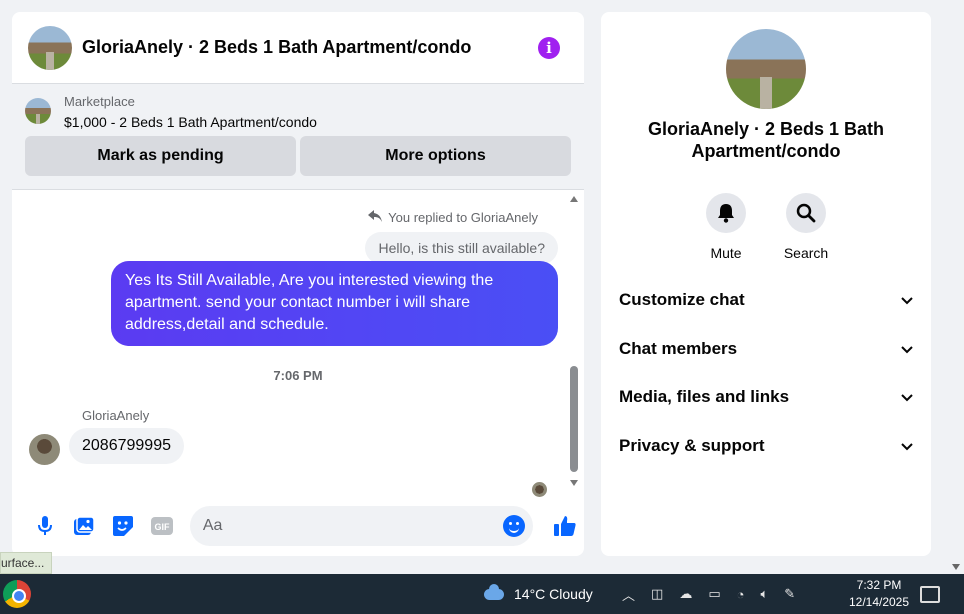  Describe the element at coordinates (574, 199) in the screenshot. I see `scroll-up-arrow-icon` at that location.